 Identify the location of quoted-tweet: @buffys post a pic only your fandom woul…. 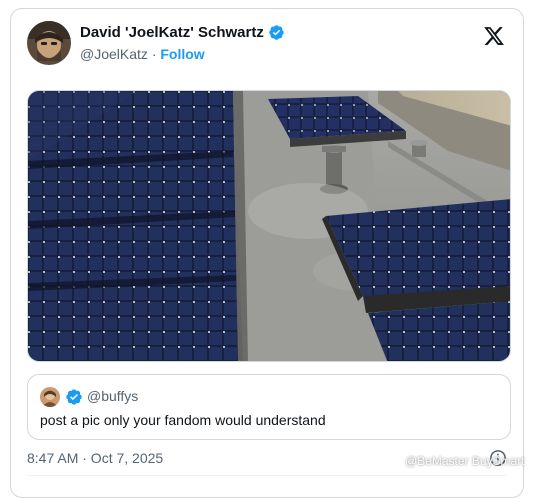
(269, 407).